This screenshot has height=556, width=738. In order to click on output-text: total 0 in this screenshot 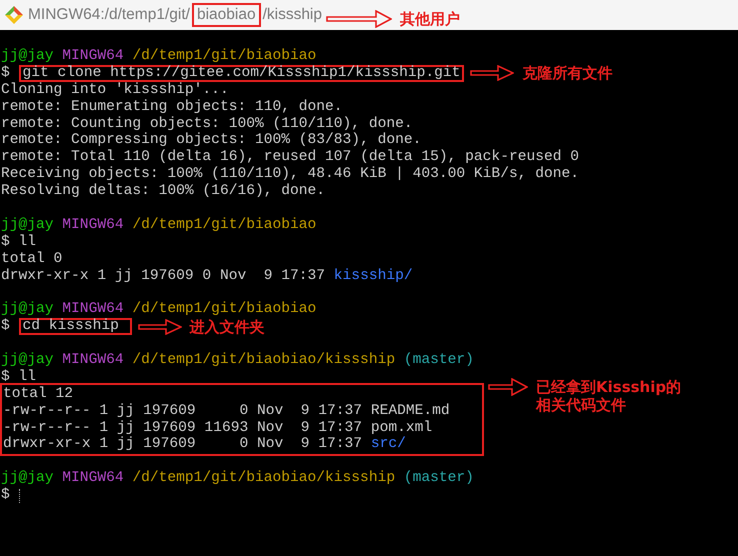, I will do `click(31, 259)`.